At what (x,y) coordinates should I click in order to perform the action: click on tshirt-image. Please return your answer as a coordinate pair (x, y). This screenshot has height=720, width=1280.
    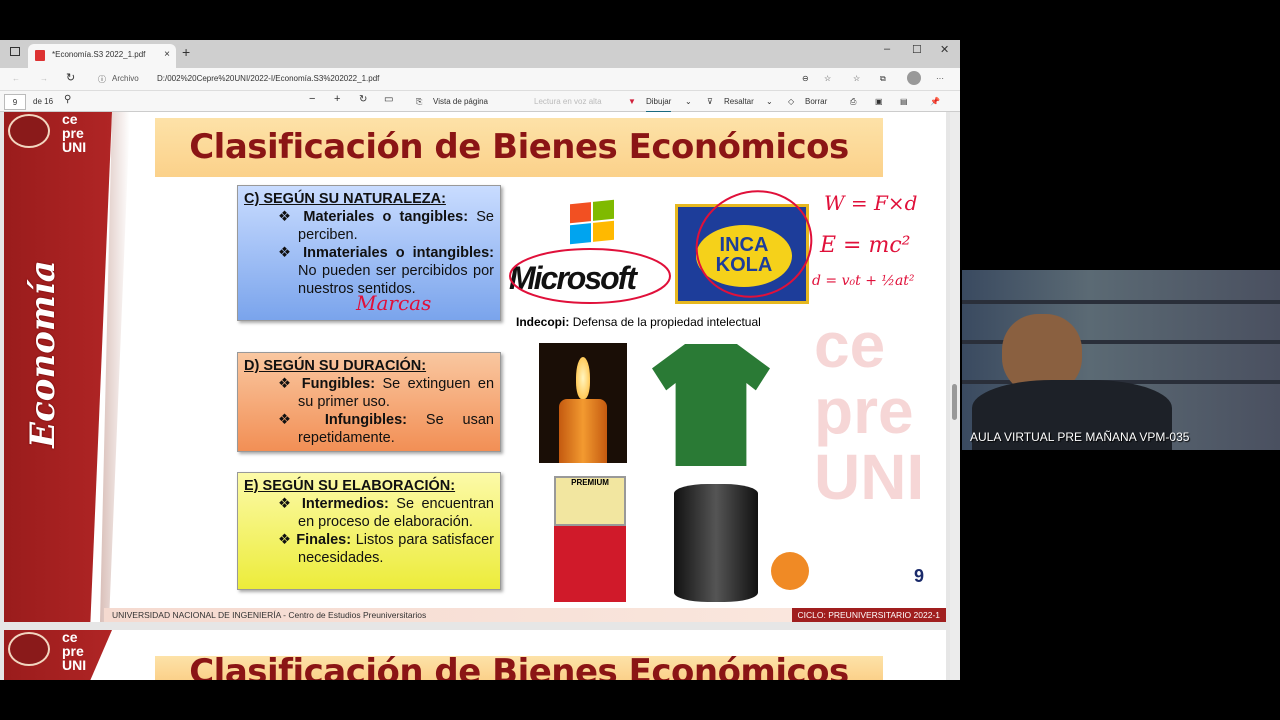
    Looking at the image, I should click on (711, 405).